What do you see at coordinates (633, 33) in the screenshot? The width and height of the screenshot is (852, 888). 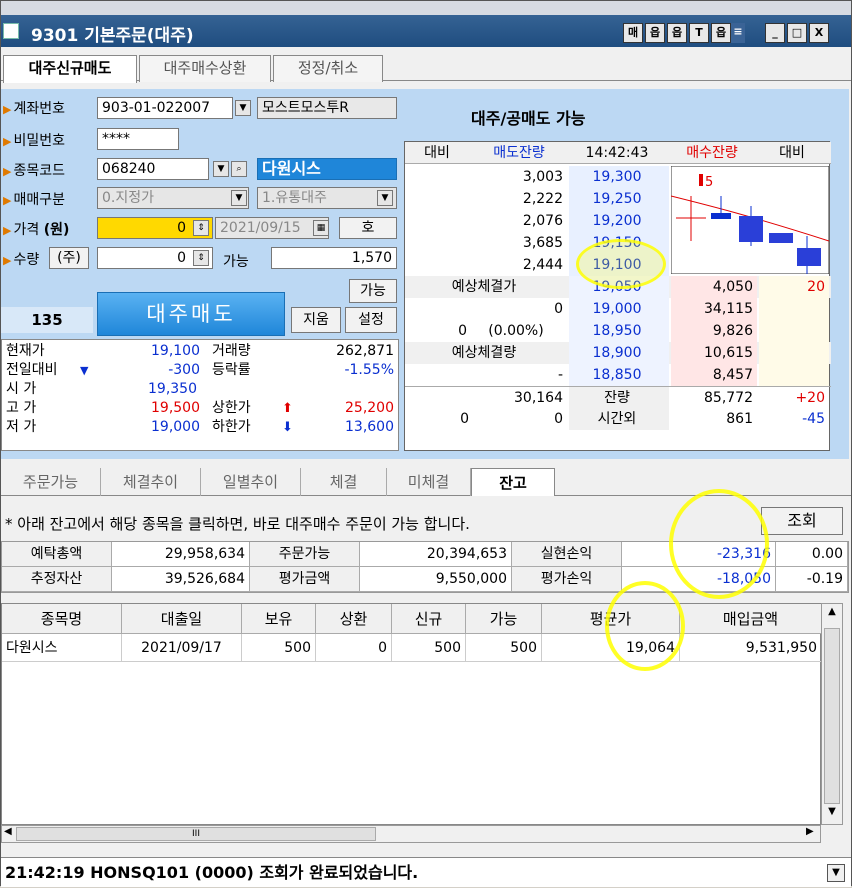 I see `toolbar-button-1: 매` at bounding box center [633, 33].